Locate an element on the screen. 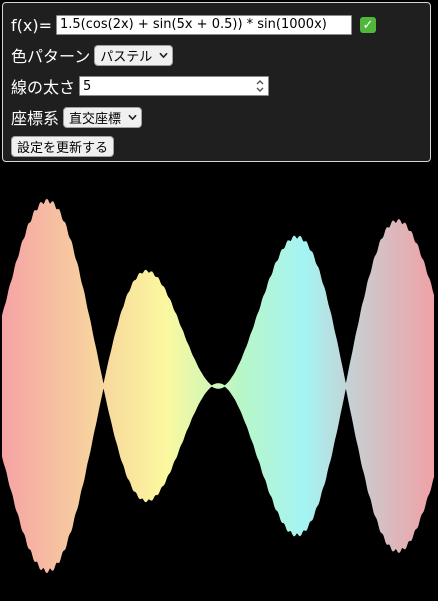  update-row: 設定を更新する is located at coordinates (63, 146).